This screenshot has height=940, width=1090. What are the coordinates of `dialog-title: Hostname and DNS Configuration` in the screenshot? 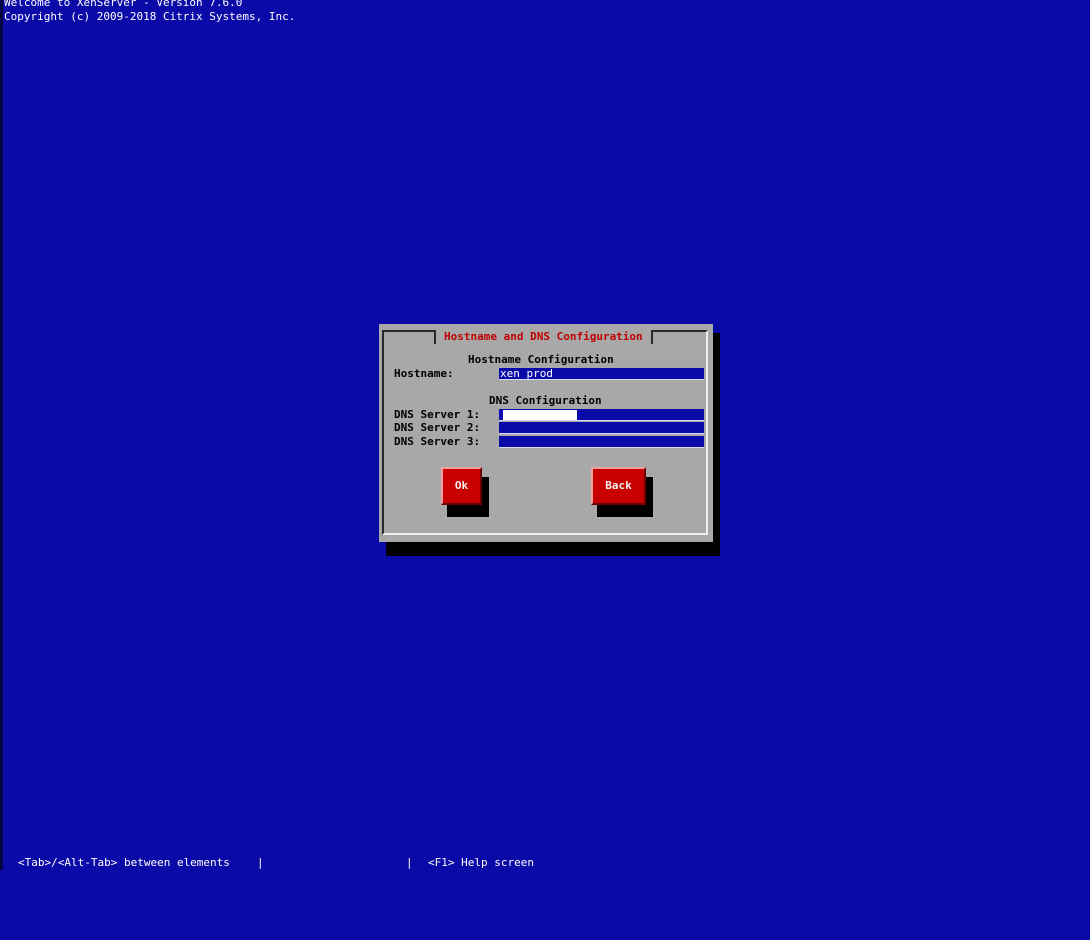 It's located at (543, 337).